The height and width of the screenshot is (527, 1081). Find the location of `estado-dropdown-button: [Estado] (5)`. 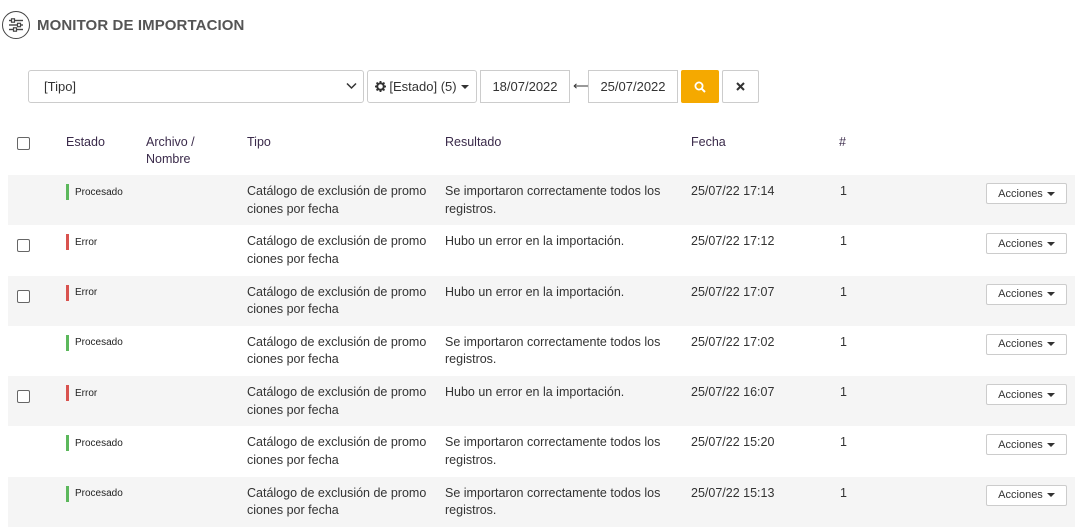

estado-dropdown-button: [Estado] (5) is located at coordinates (422, 86).